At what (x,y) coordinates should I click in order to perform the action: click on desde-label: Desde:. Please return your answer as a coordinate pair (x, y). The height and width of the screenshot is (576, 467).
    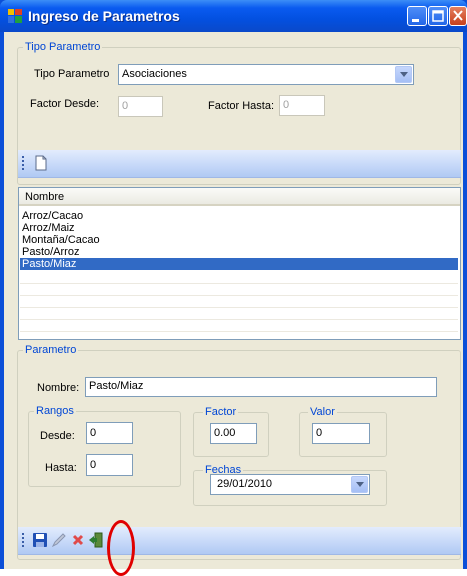
    Looking at the image, I should click on (57, 436).